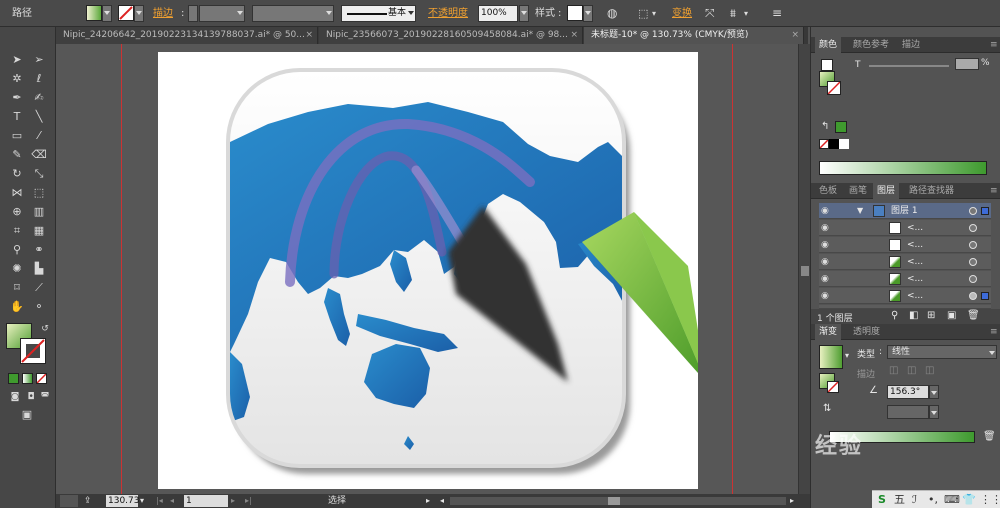  I want to click on grid-icon: ⋮⋮, so click(990, 499).